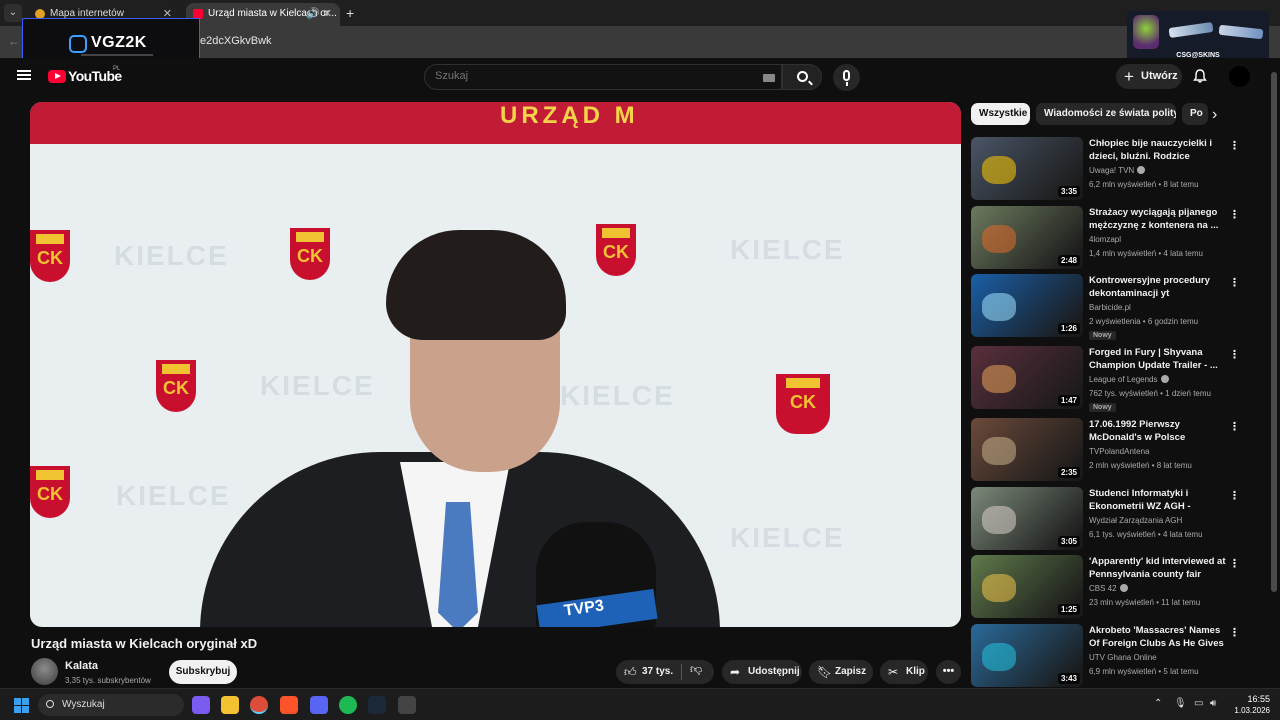  I want to click on video-duration: 1:47, so click(1068, 400).